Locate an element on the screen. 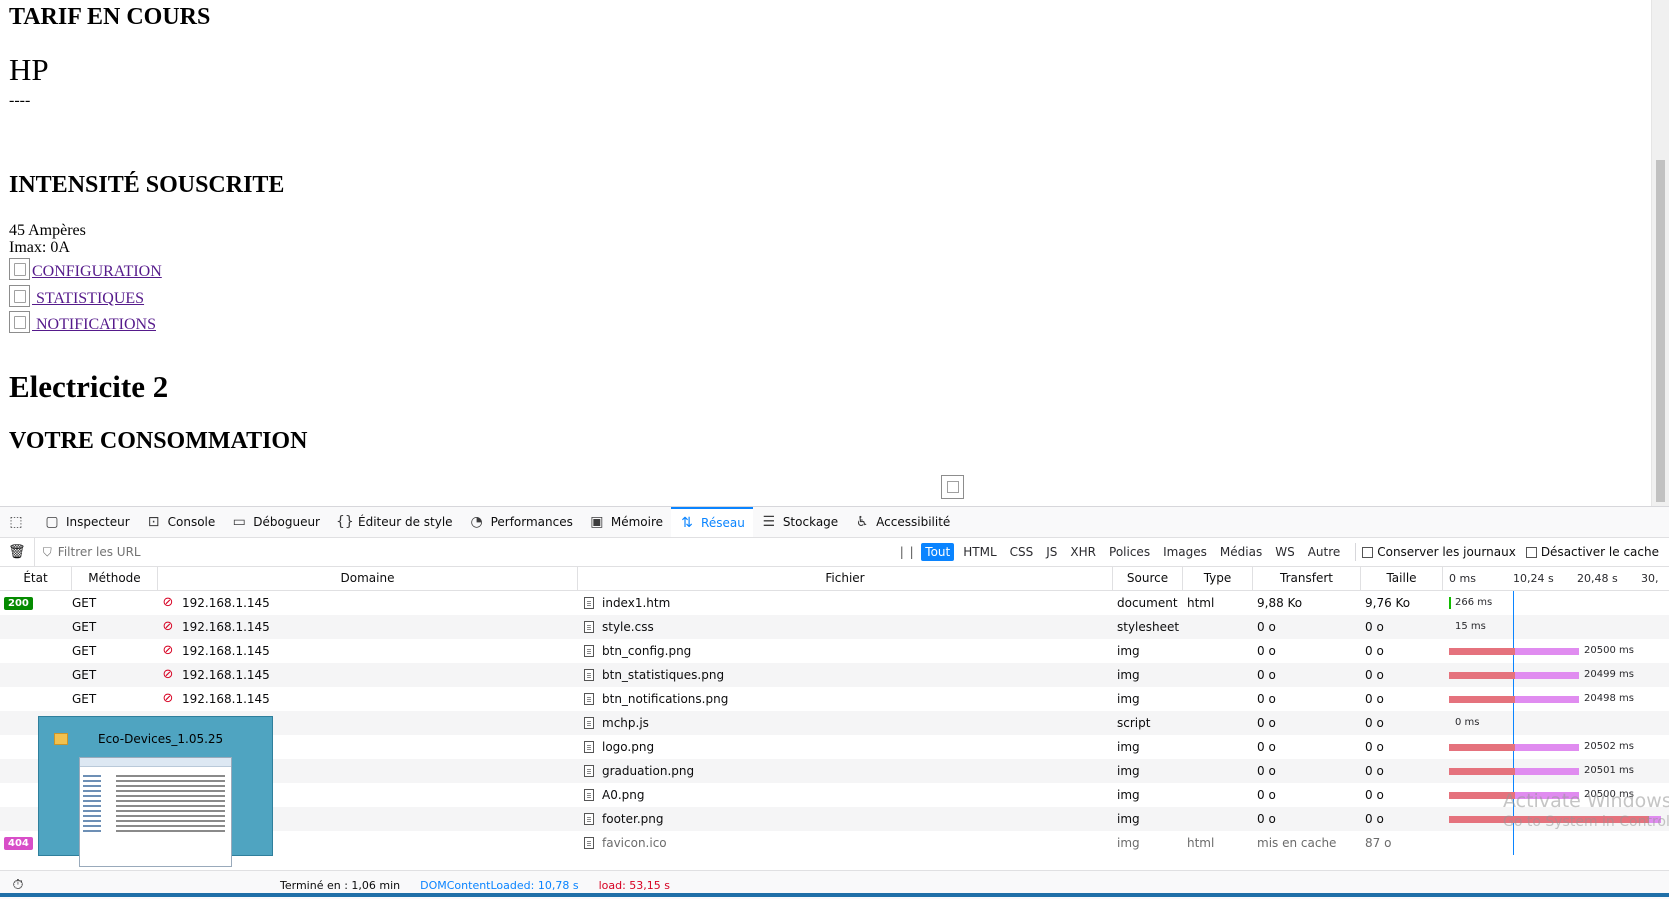 The image size is (1669, 899). thumbnail-title-row: Eco-Devices_1.05.25 is located at coordinates (138, 739).